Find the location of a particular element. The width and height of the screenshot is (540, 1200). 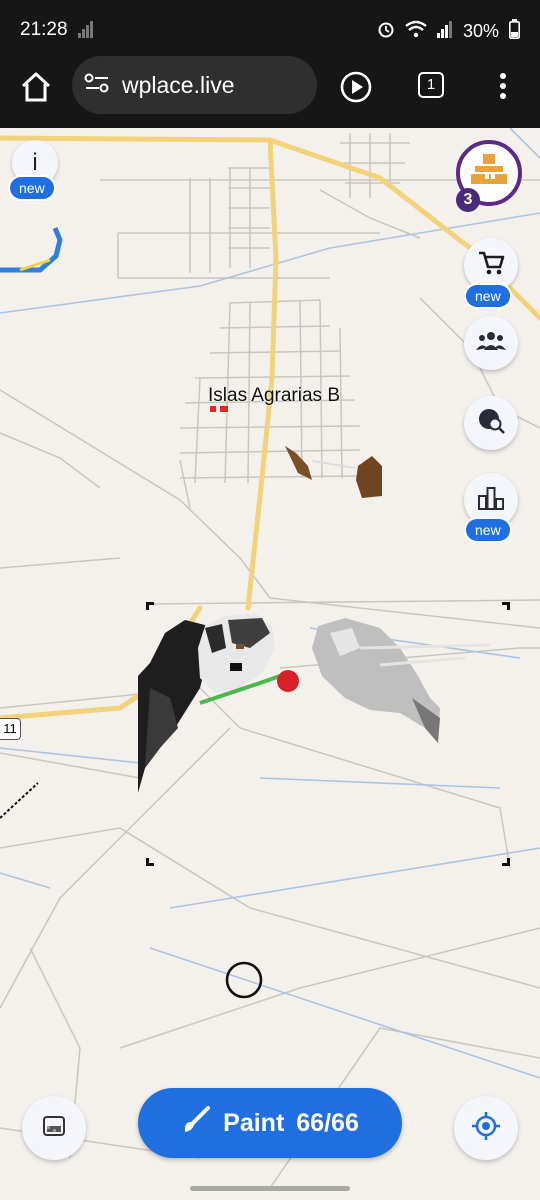

paint-label: Paint is located at coordinates (254, 1122).